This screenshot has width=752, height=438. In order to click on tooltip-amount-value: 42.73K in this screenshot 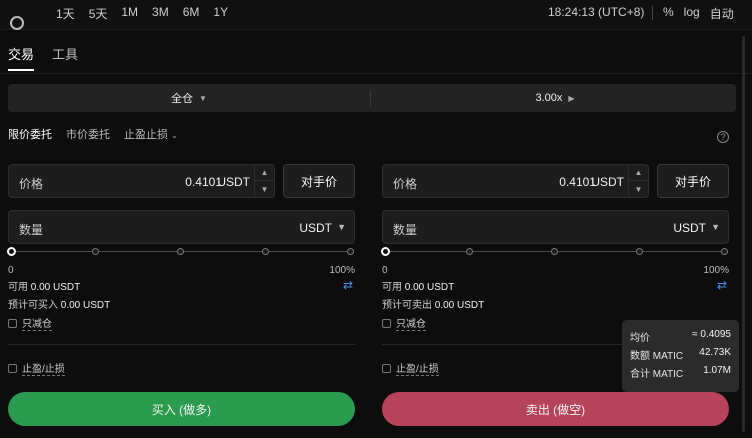, I will do `click(715, 352)`.